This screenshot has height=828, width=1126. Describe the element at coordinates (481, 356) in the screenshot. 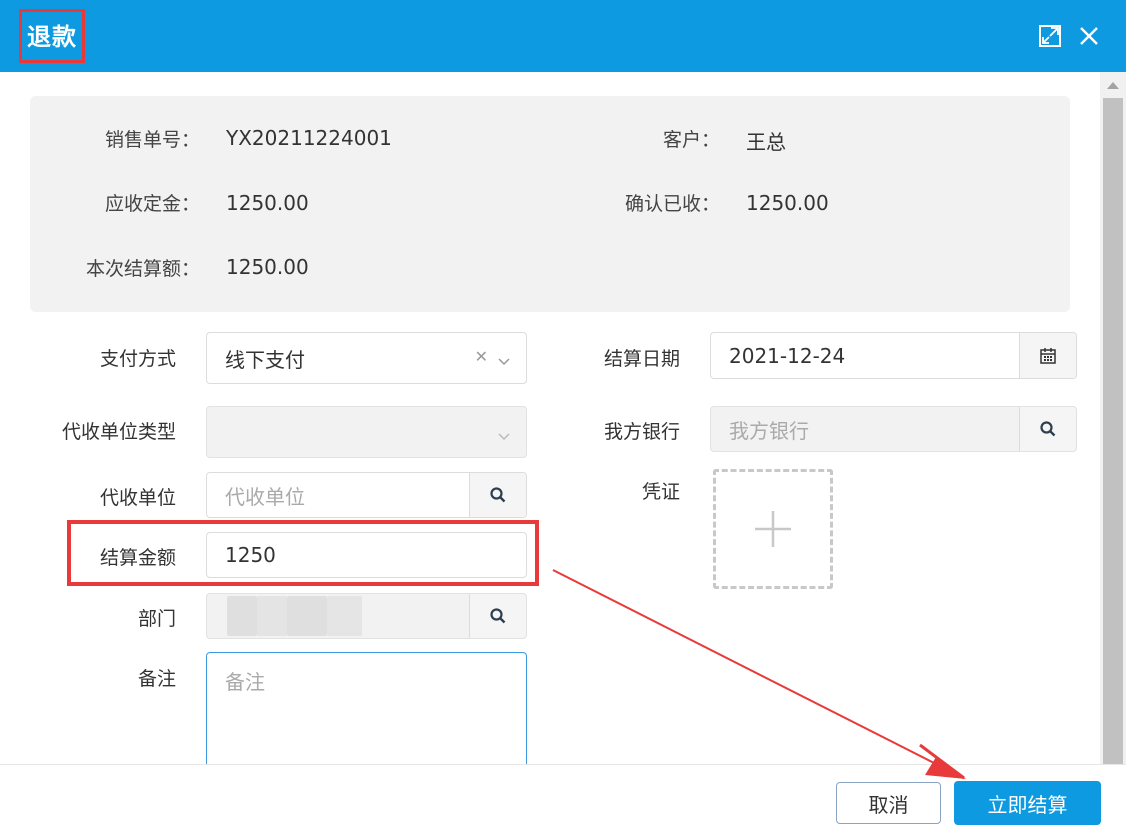

I see `clear-icon: ✕` at that location.